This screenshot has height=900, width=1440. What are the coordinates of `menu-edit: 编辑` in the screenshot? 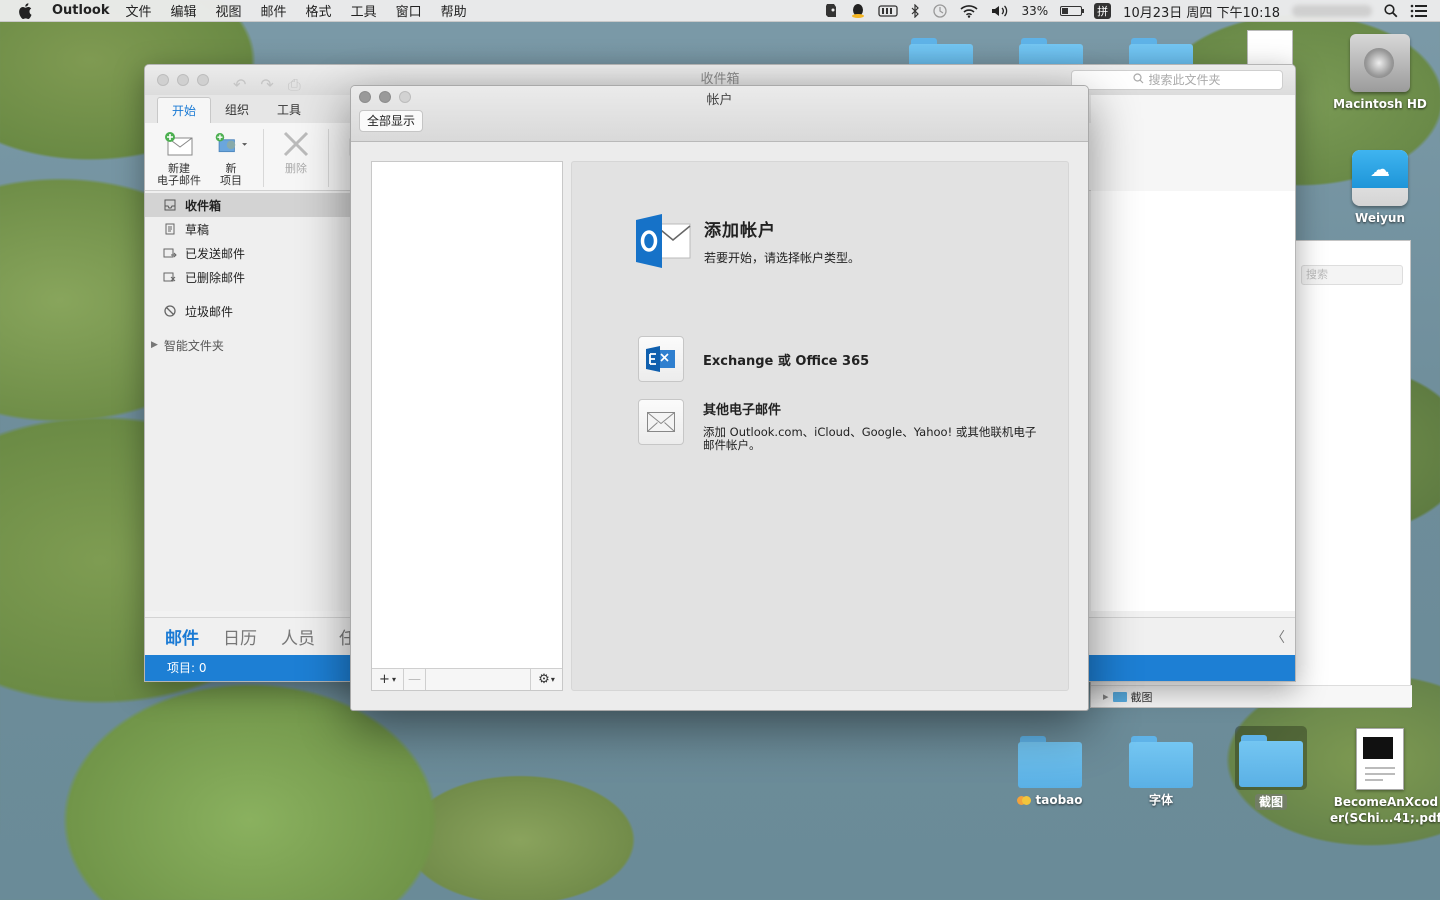 It's located at (184, 10).